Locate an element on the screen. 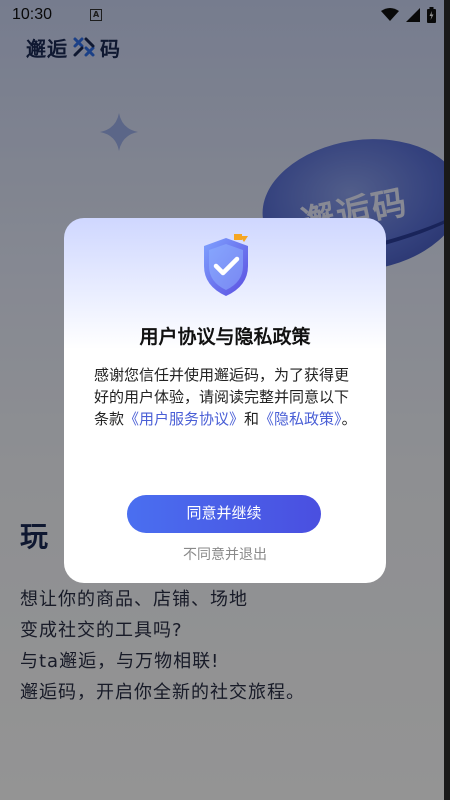 The height and width of the screenshot is (800, 450). user-service-agreement-link: 《用户服务协议》 is located at coordinates (184, 419).